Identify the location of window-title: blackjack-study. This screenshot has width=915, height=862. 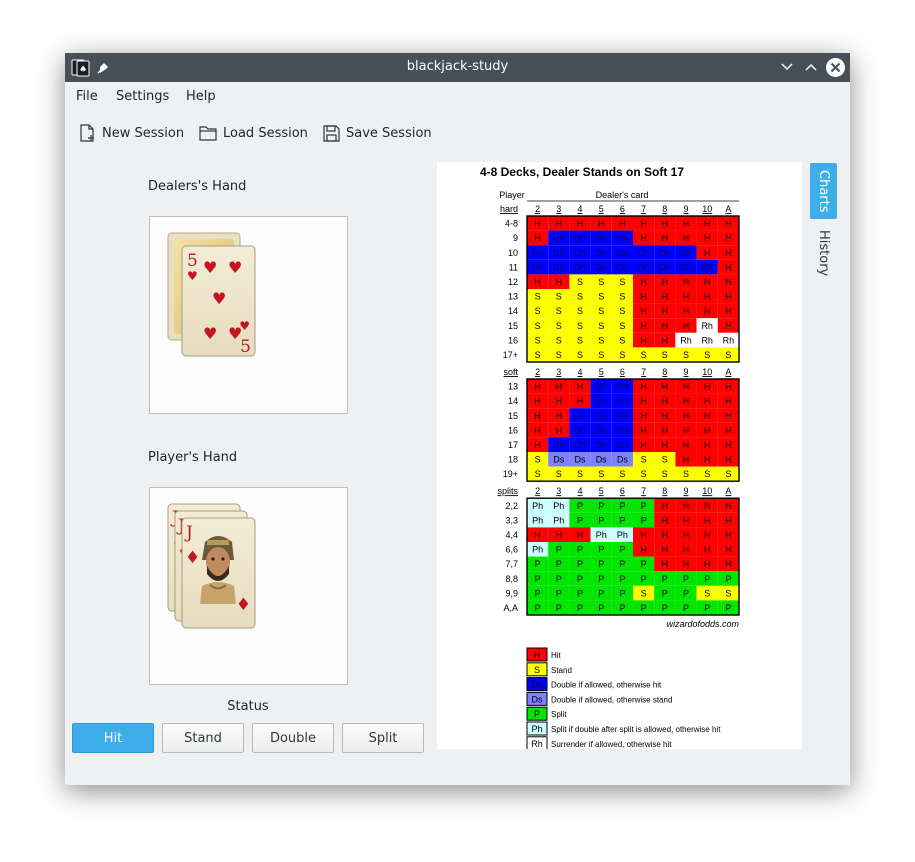
(457, 66).